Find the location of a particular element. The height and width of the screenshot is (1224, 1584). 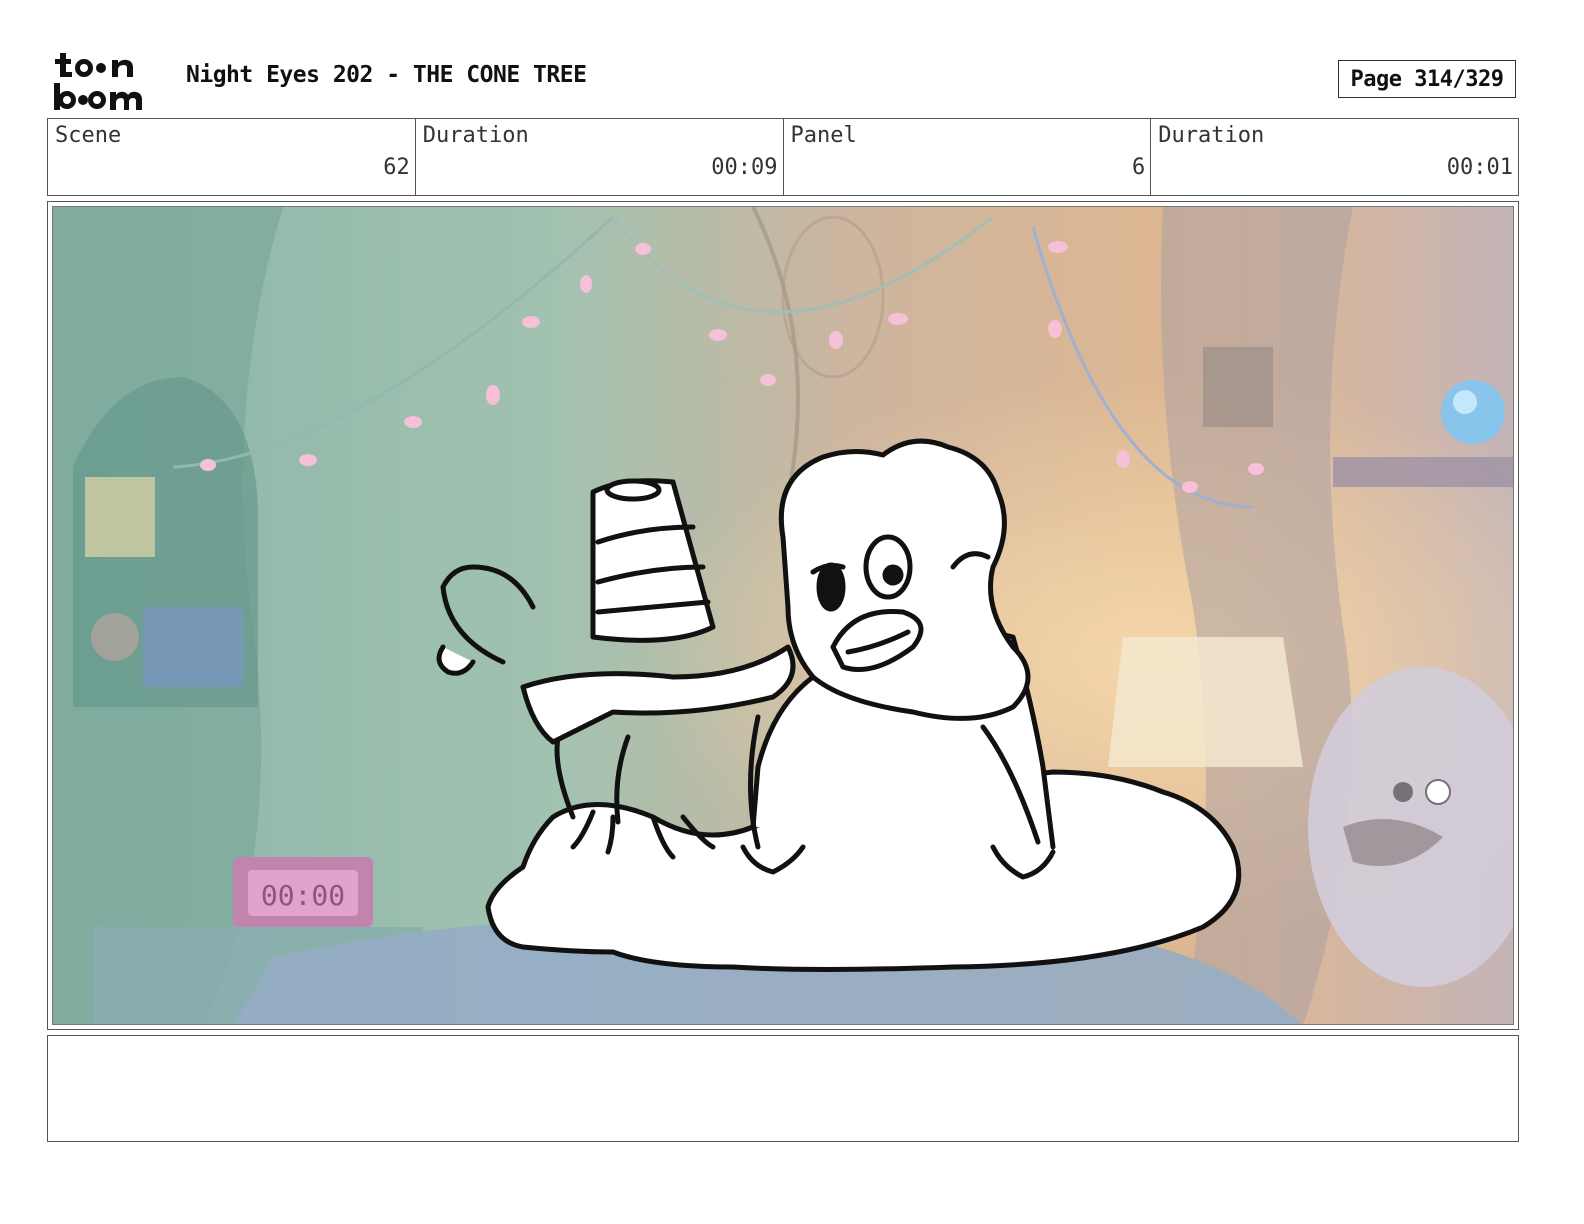

scene-label: Scene is located at coordinates (88, 135).